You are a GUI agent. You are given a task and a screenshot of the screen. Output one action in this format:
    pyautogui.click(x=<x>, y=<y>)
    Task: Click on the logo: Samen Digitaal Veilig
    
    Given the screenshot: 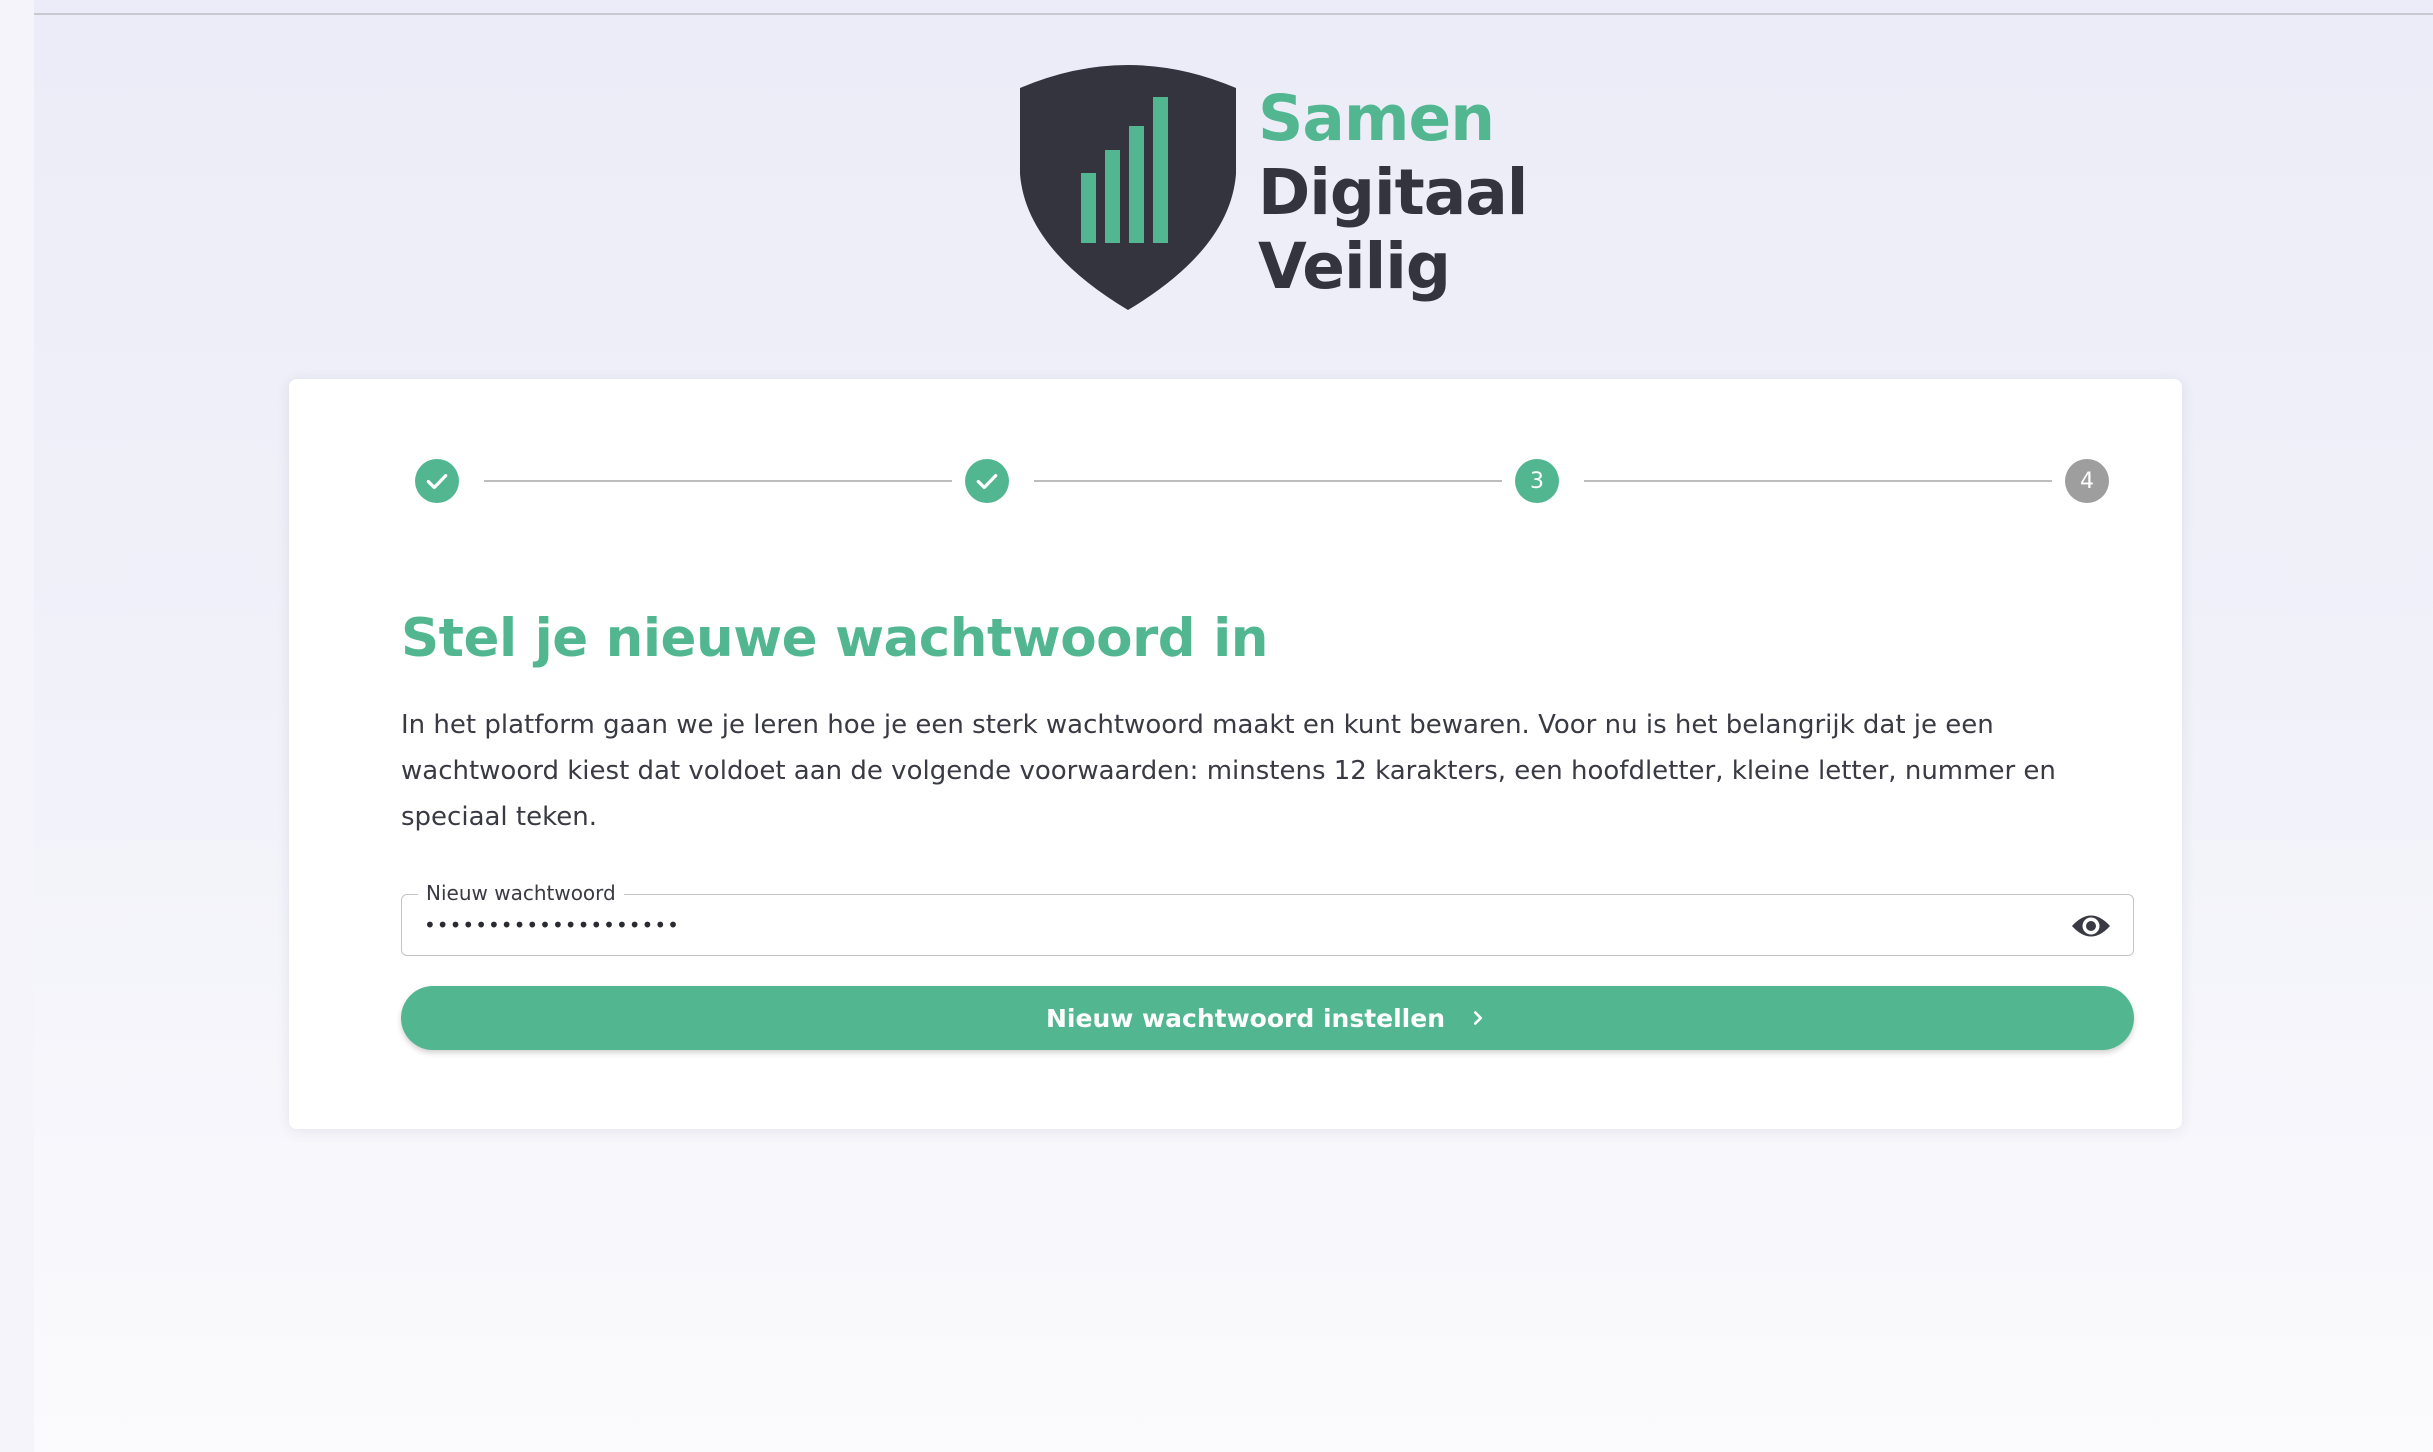 What is the action you would take?
    pyautogui.click(x=1274, y=189)
    